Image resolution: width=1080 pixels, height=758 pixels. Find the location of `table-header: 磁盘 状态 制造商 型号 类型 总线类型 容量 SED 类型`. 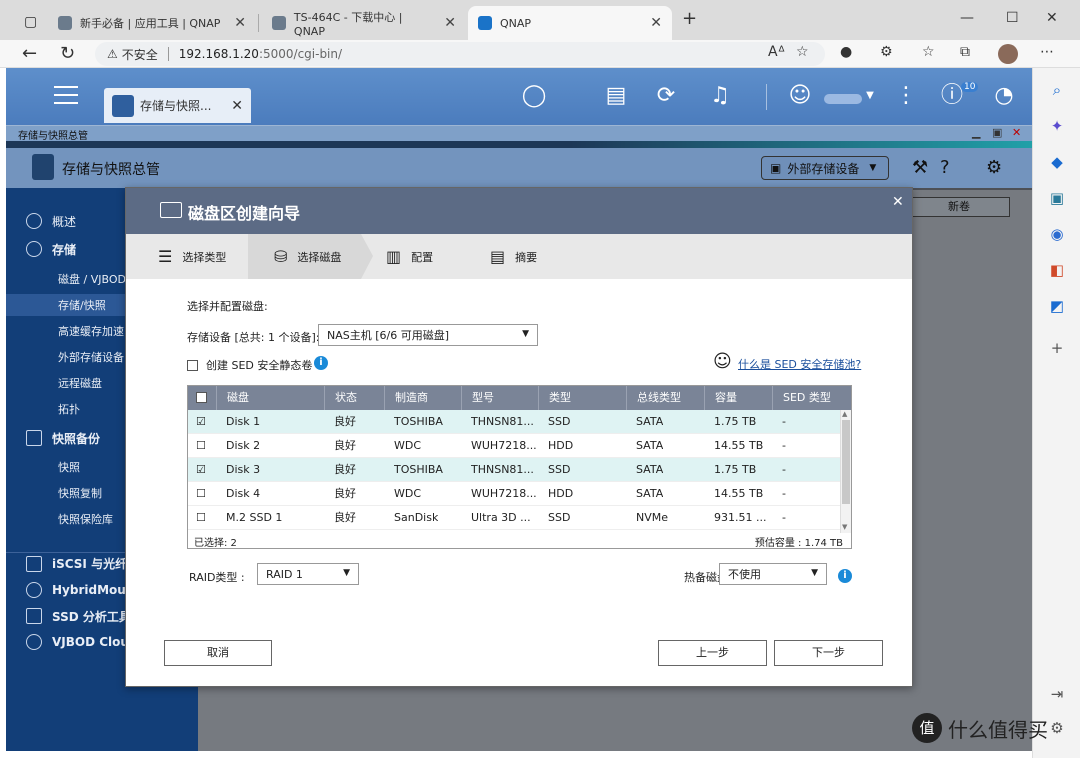

table-header: 磁盘 状态 制造商 型号 类型 总线类型 容量 SED 类型 is located at coordinates (519, 398).